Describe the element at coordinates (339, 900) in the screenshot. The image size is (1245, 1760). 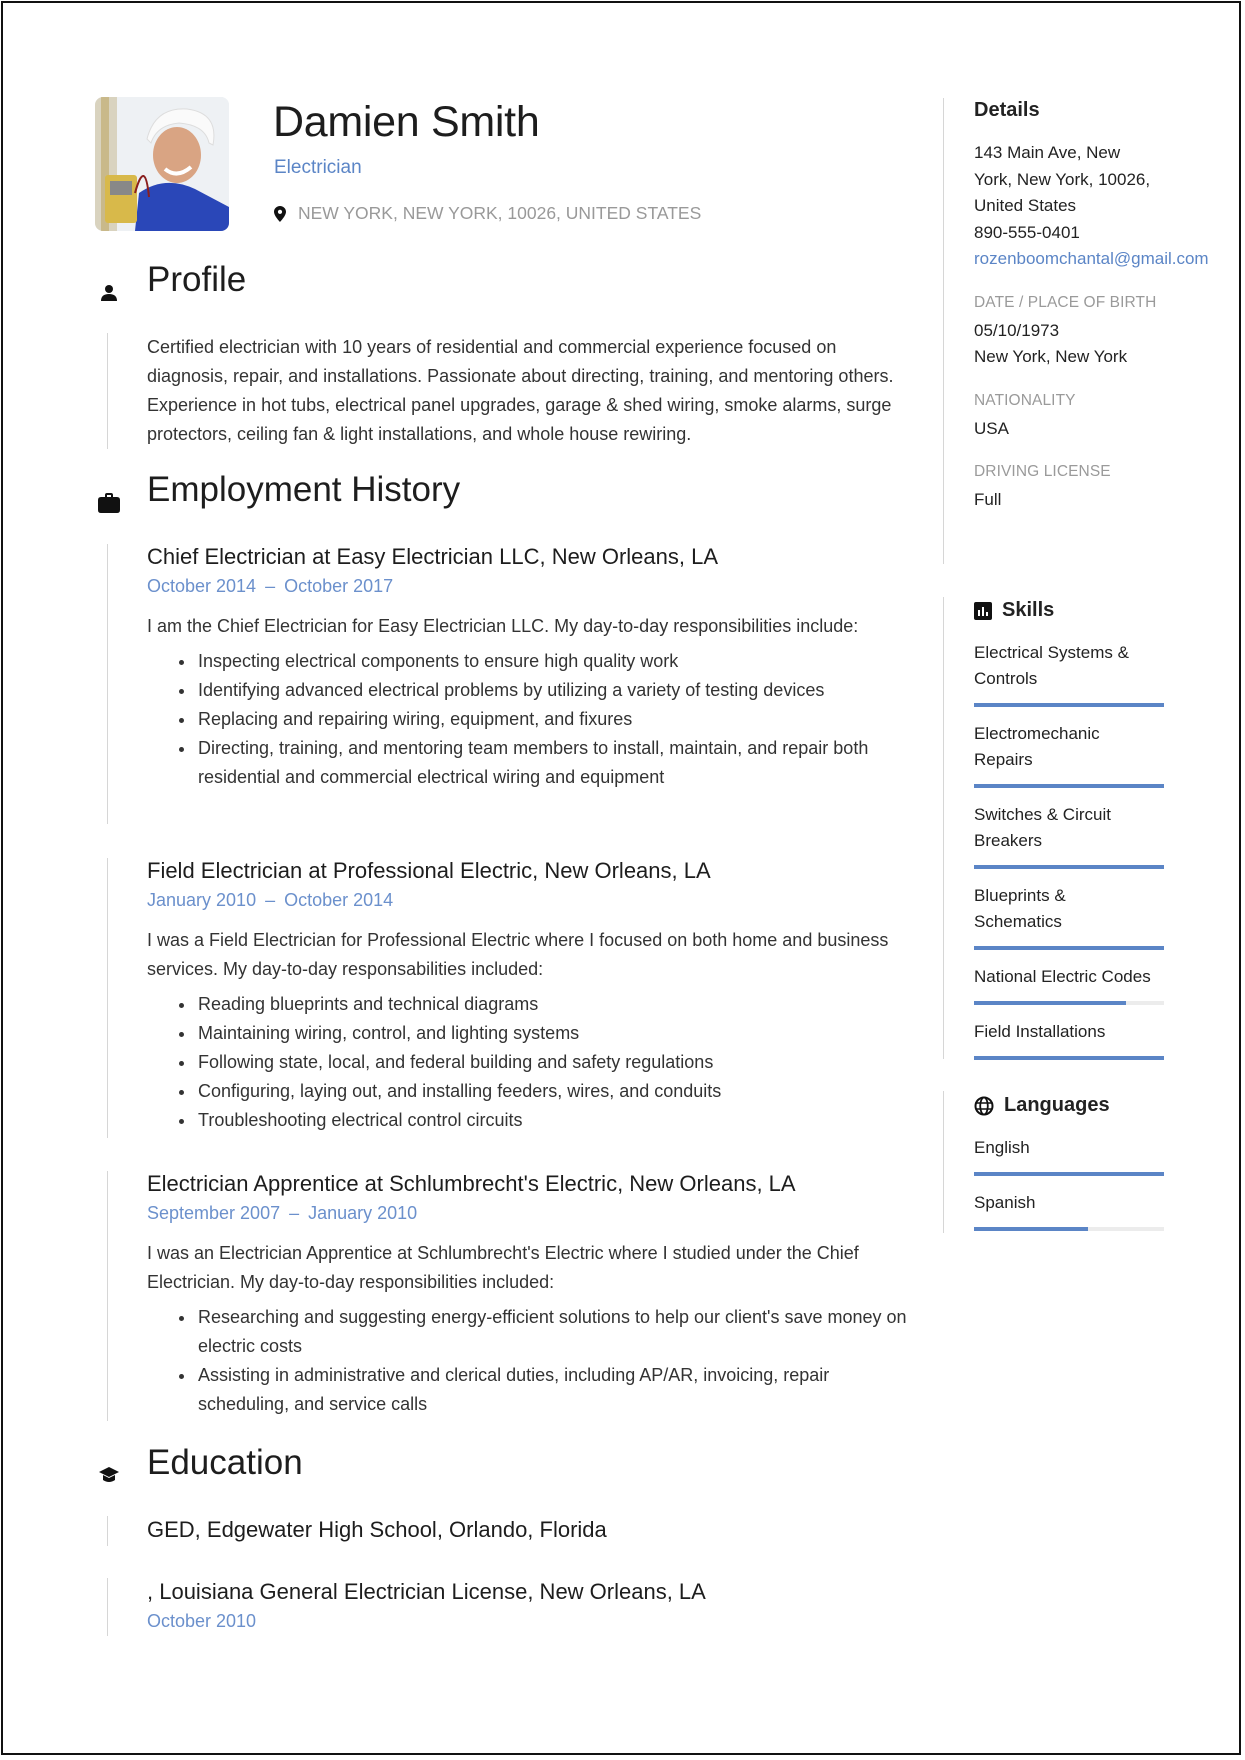
I see `job-end-date: October 2014` at that location.